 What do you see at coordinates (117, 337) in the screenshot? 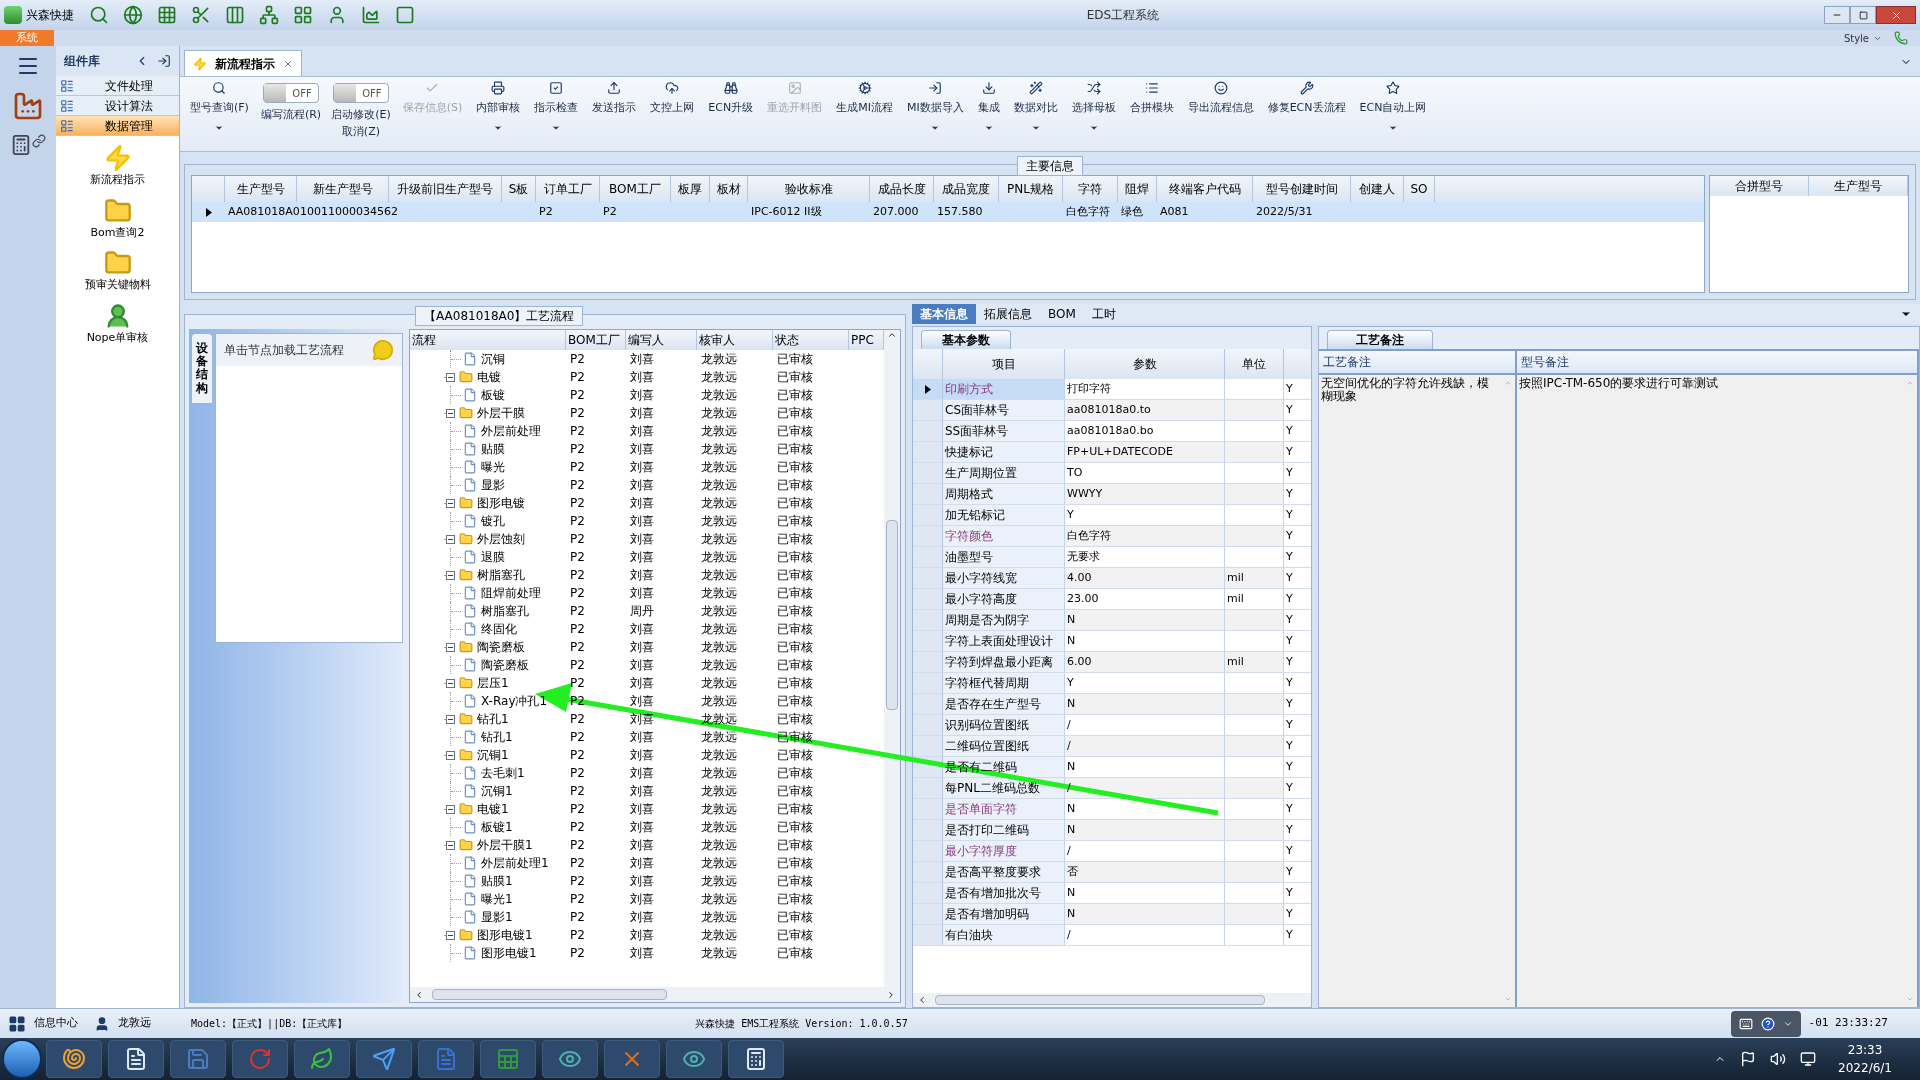
I see `component-item: Nope单审核` at bounding box center [117, 337].